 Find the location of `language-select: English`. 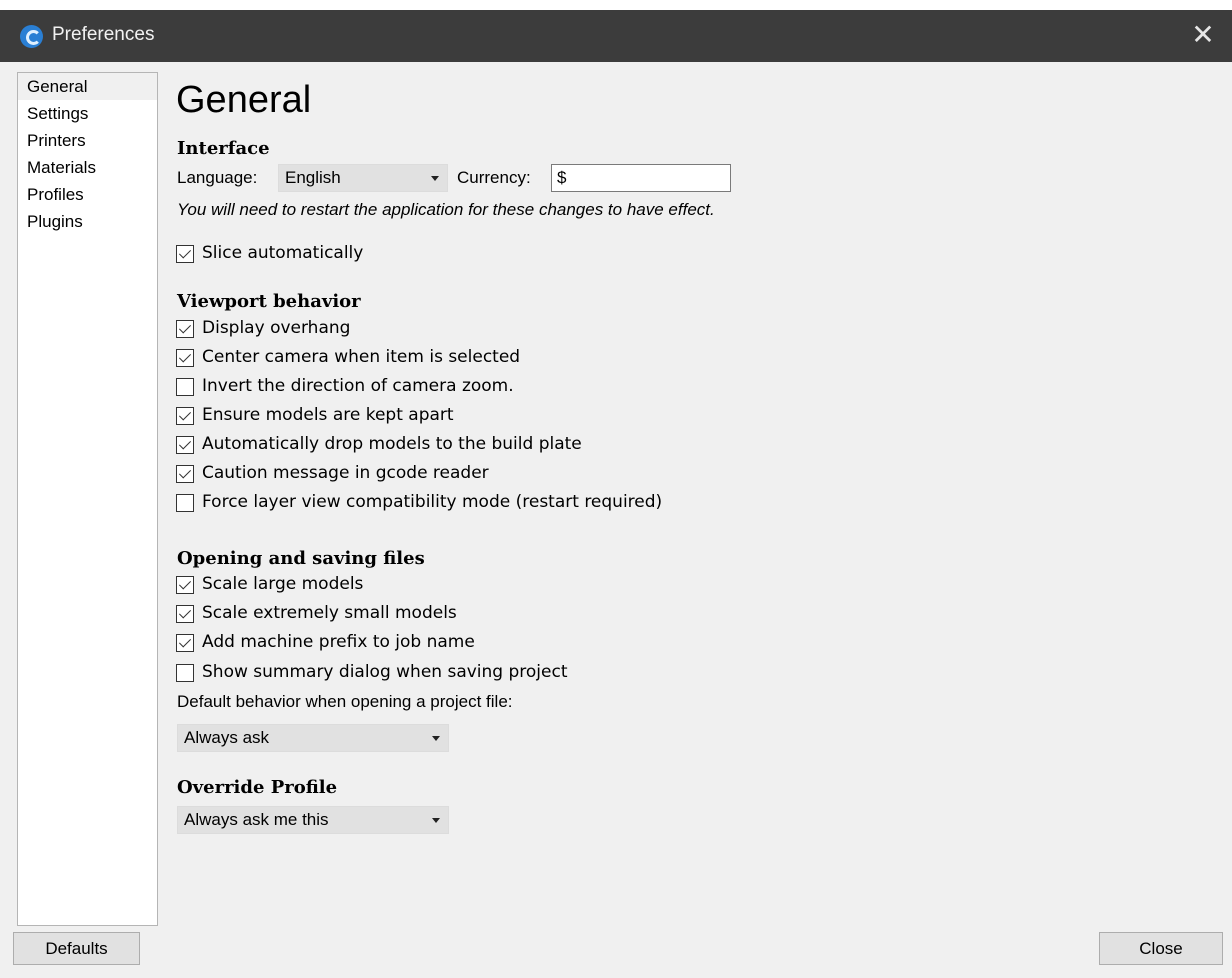

language-select: English is located at coordinates (363, 178).